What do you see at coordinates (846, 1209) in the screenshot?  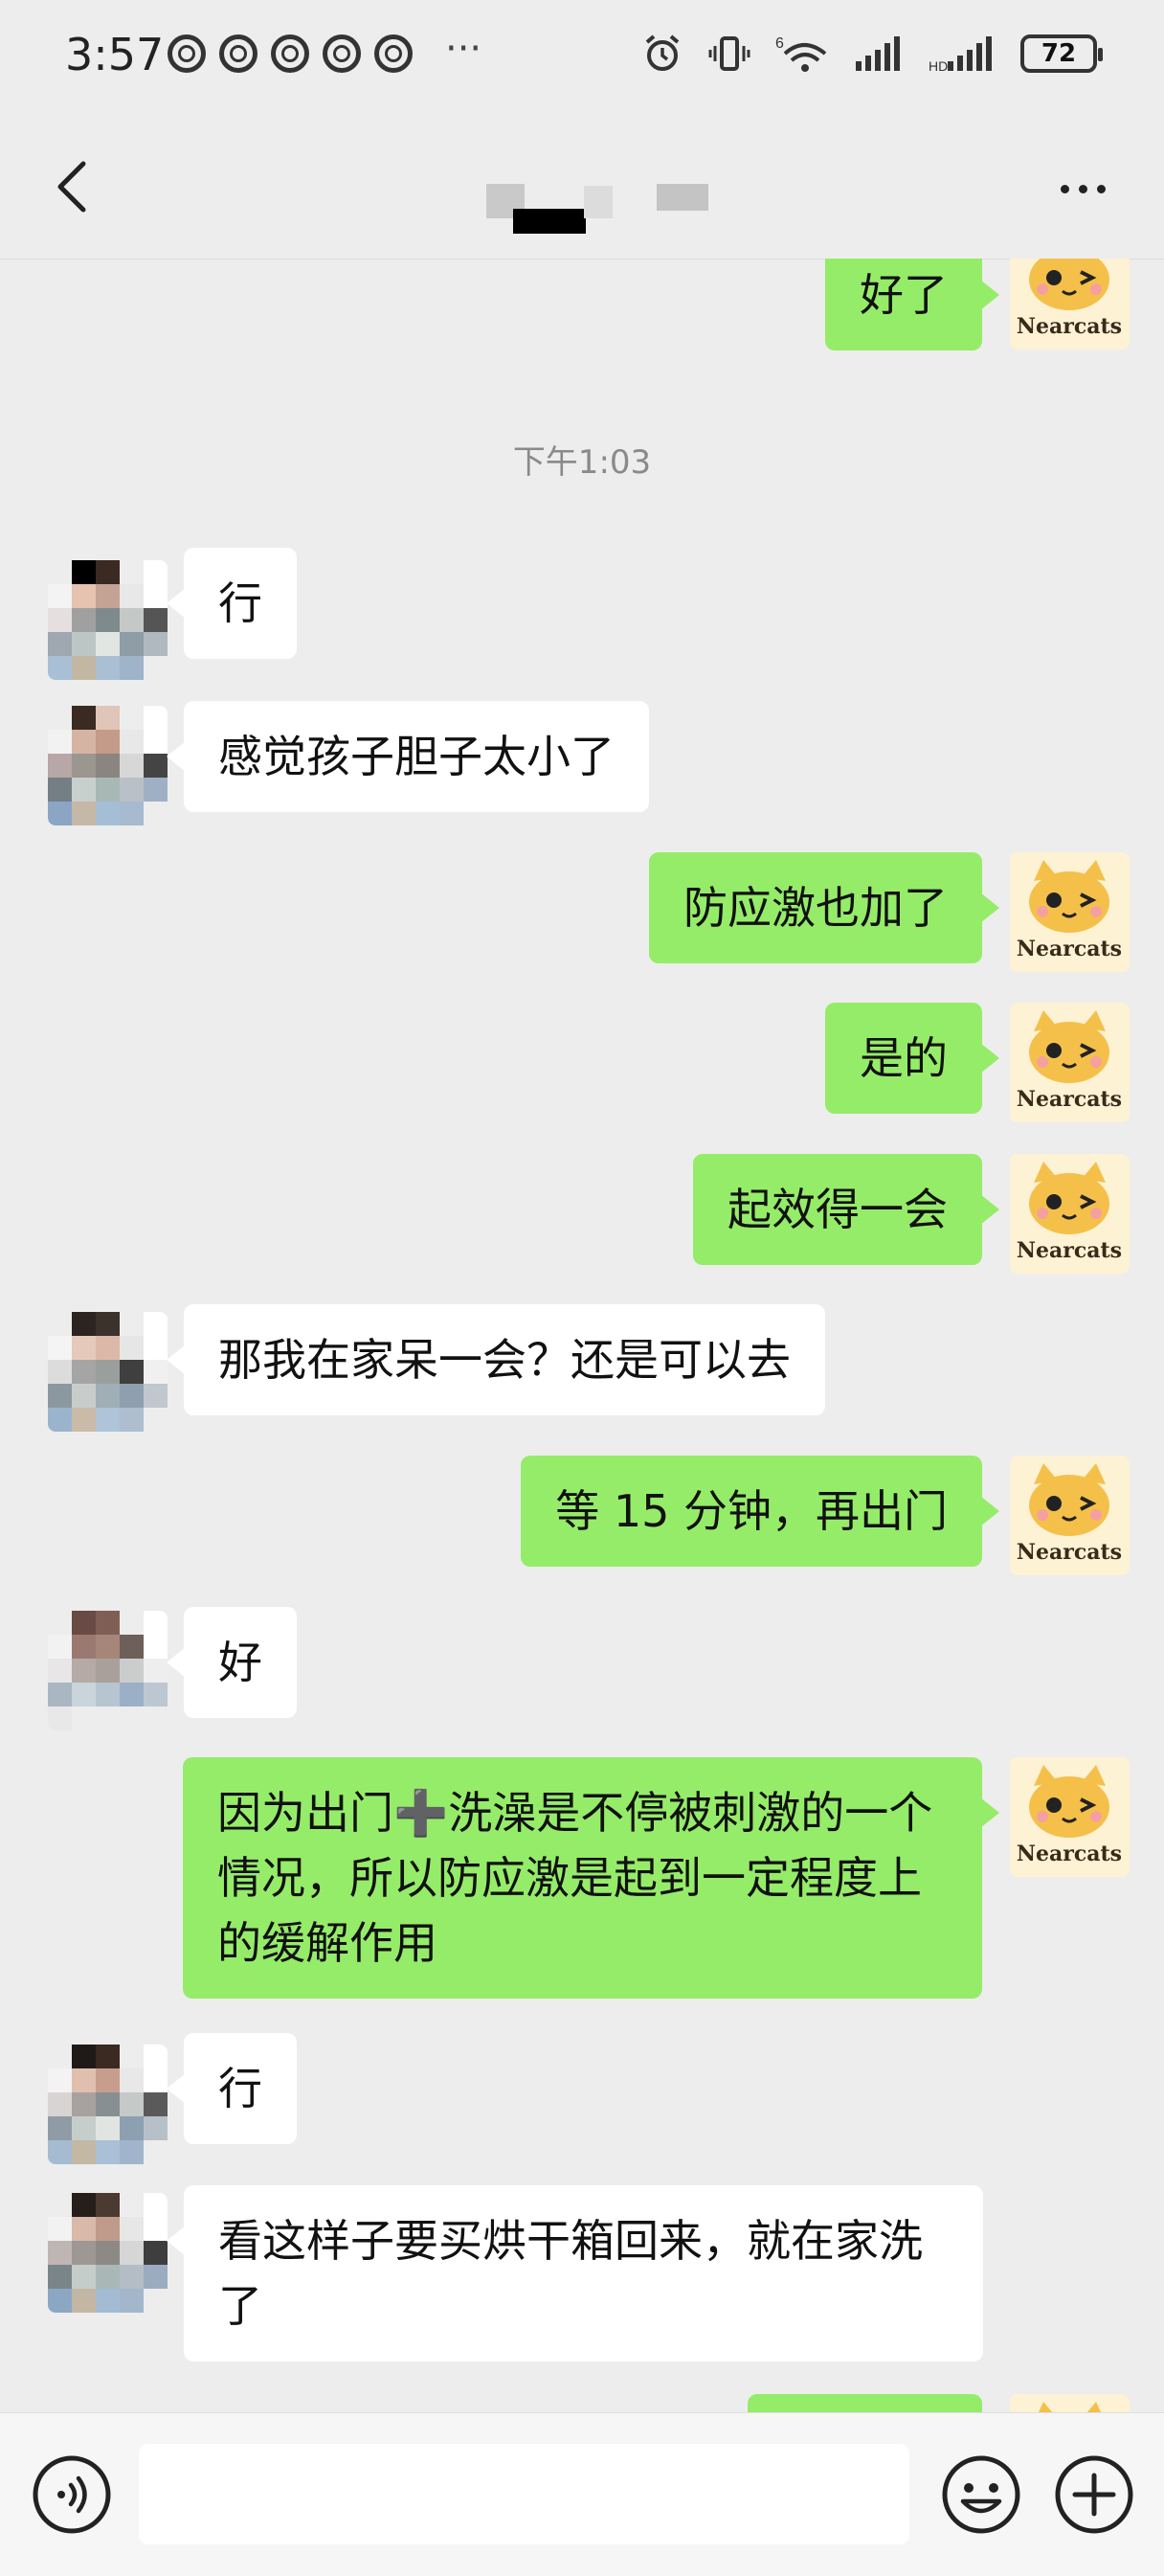 I see `message-bubble-outgoing: 起效得一会` at bounding box center [846, 1209].